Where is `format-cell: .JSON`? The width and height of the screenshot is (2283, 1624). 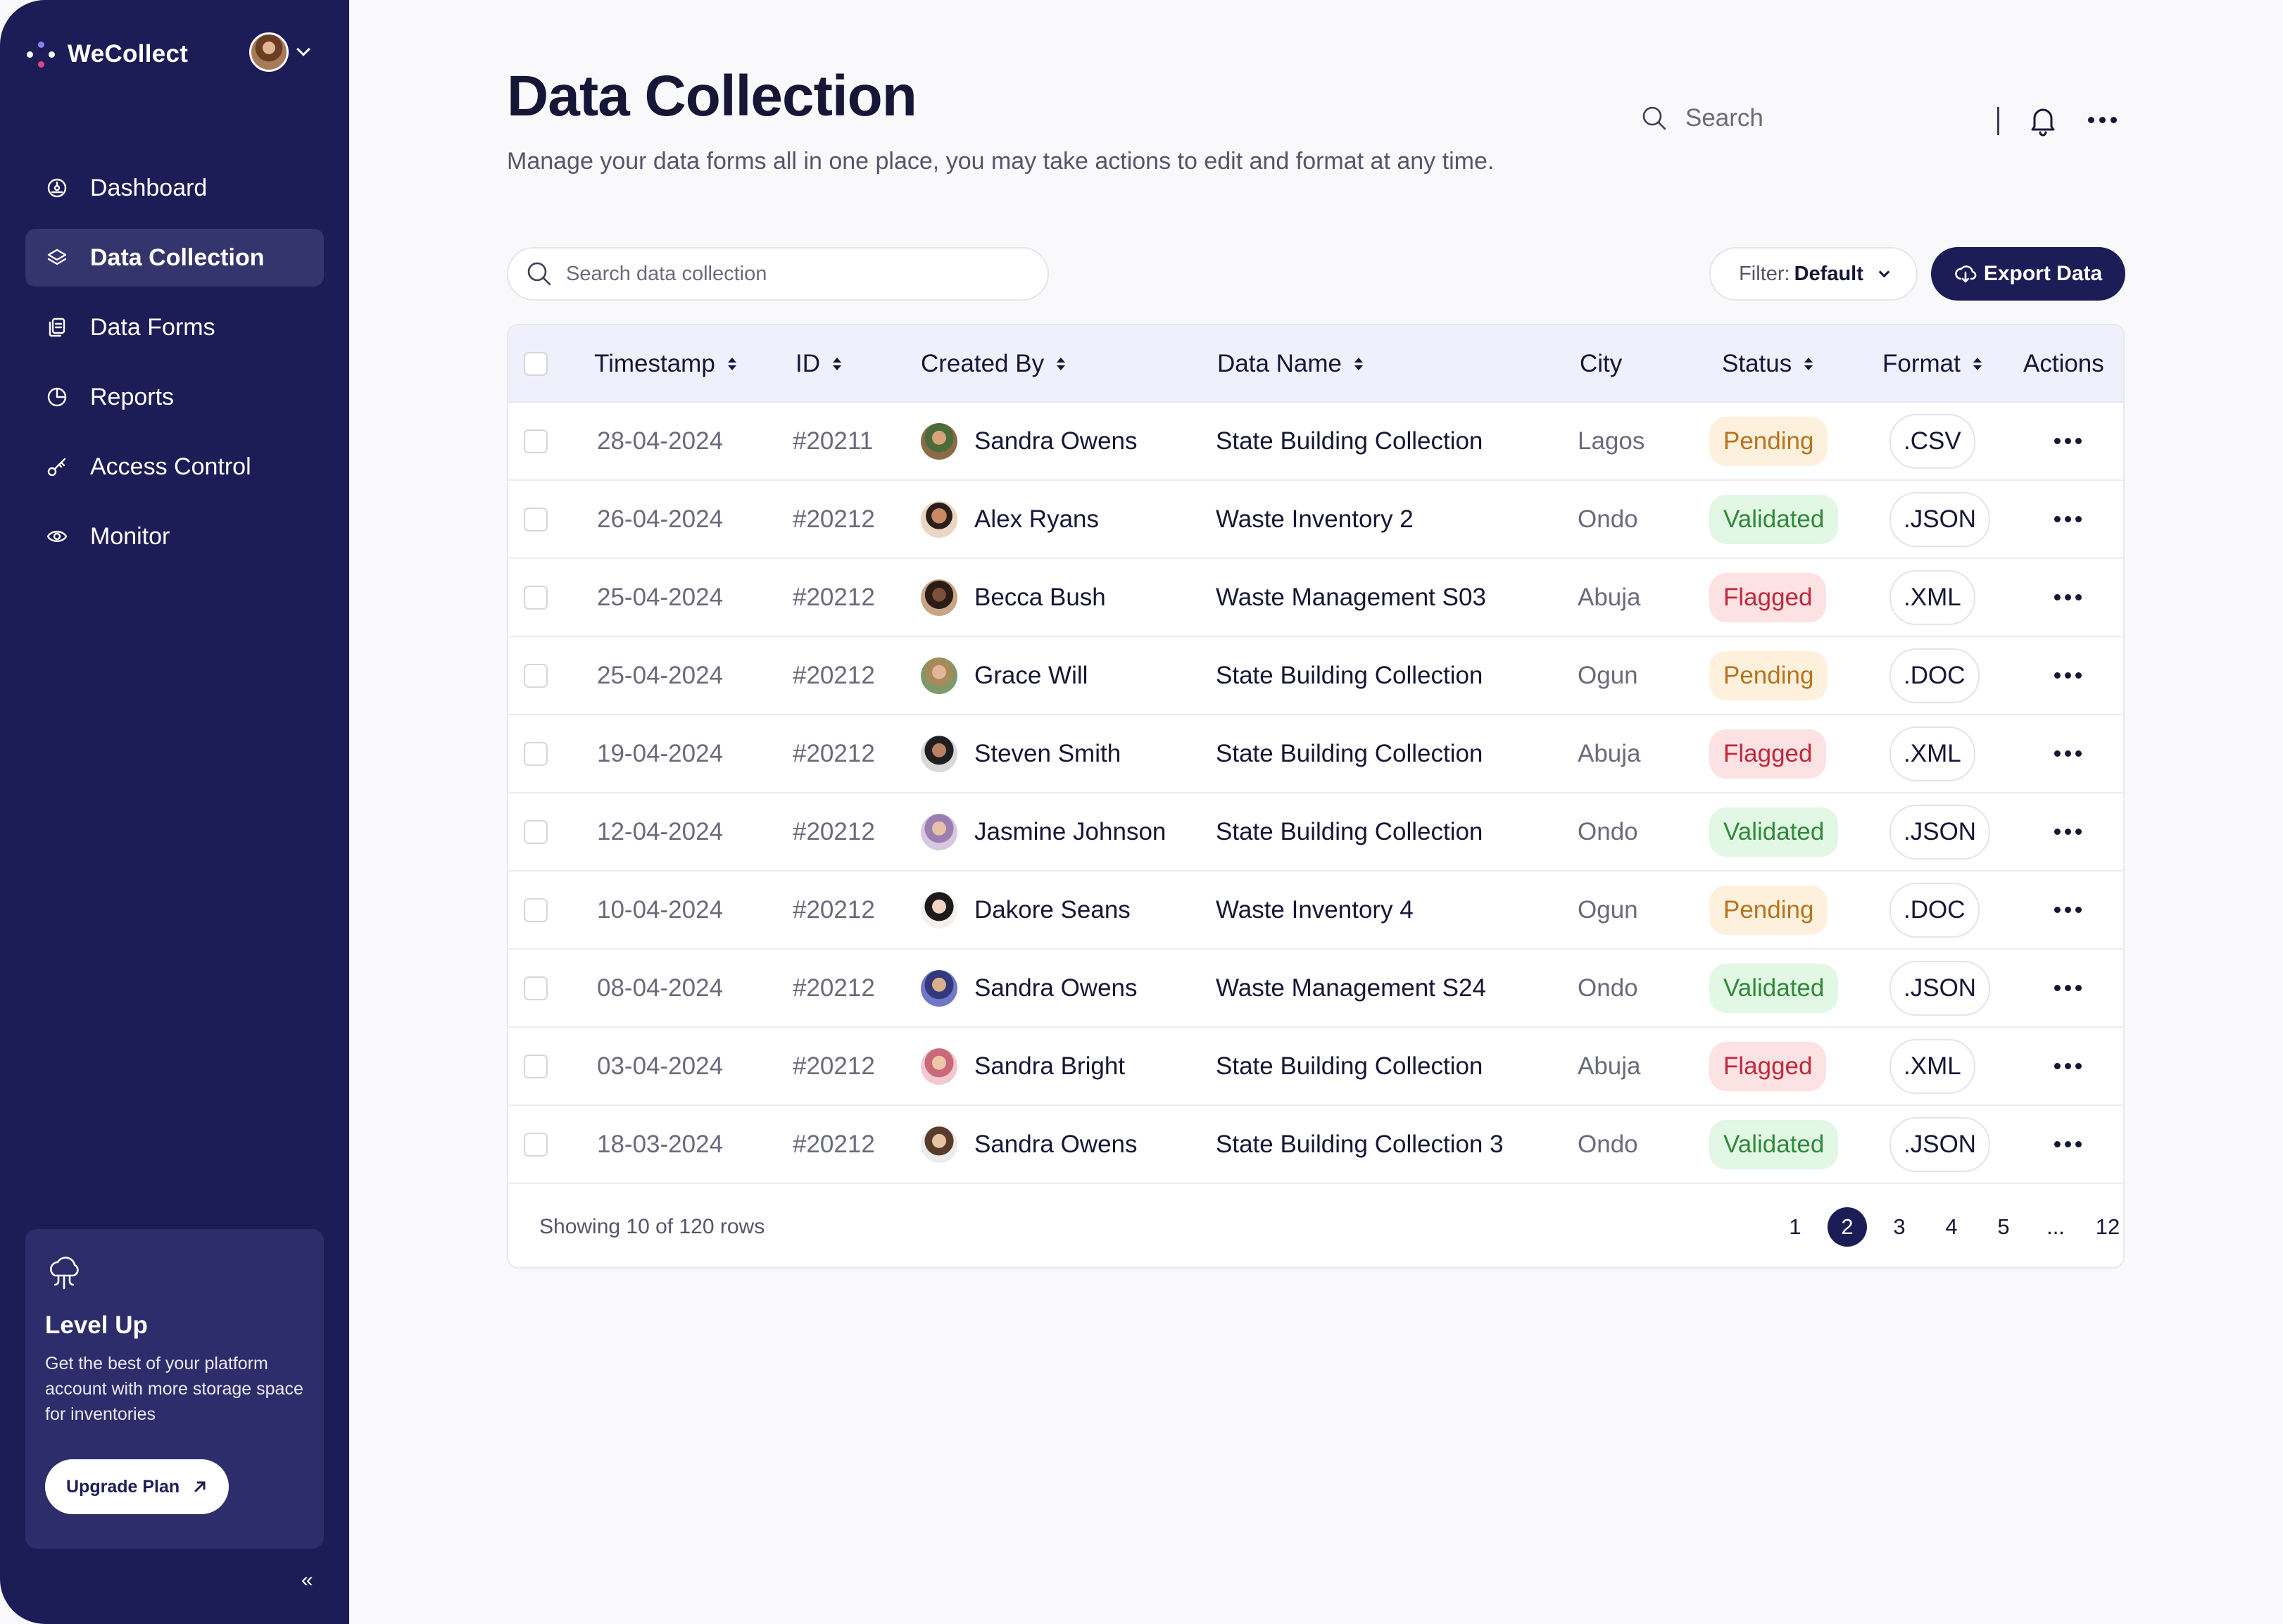
format-cell: .JSON is located at coordinates (1940, 1144).